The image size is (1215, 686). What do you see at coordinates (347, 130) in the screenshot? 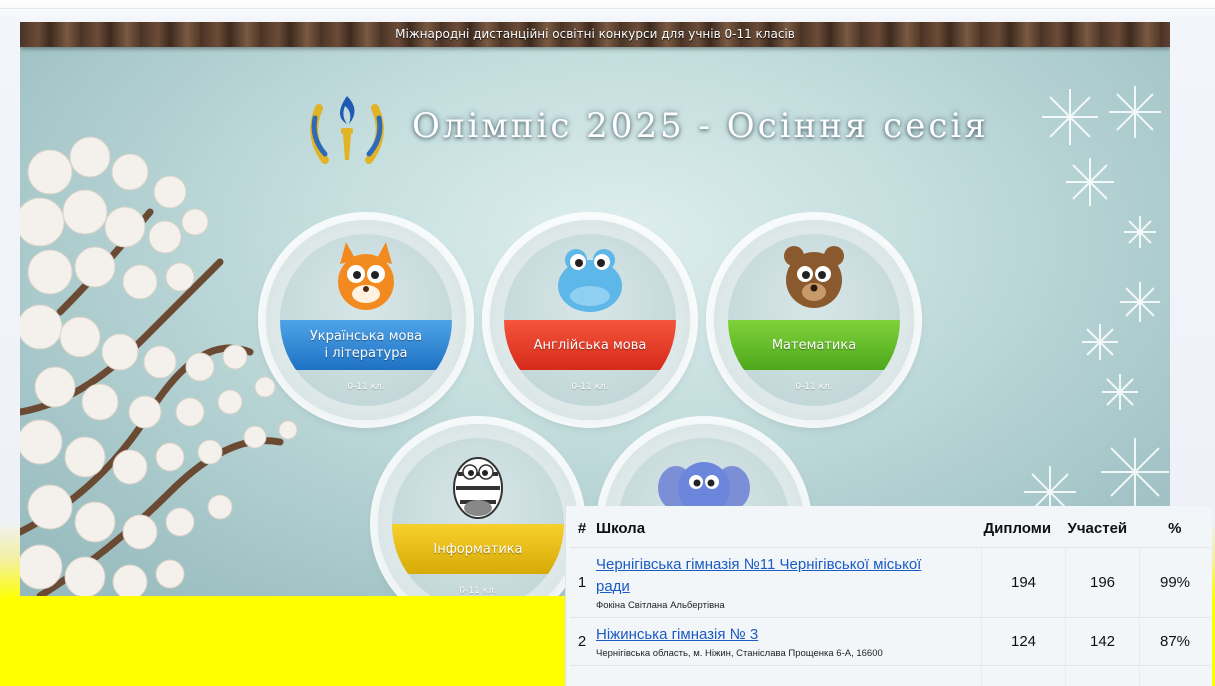
I see `olympic-torch-logo-icon` at bounding box center [347, 130].